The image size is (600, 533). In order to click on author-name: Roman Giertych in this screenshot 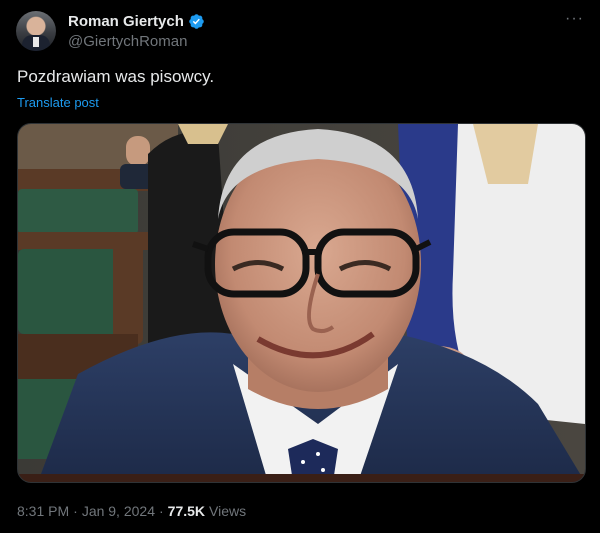, I will do `click(126, 21)`.